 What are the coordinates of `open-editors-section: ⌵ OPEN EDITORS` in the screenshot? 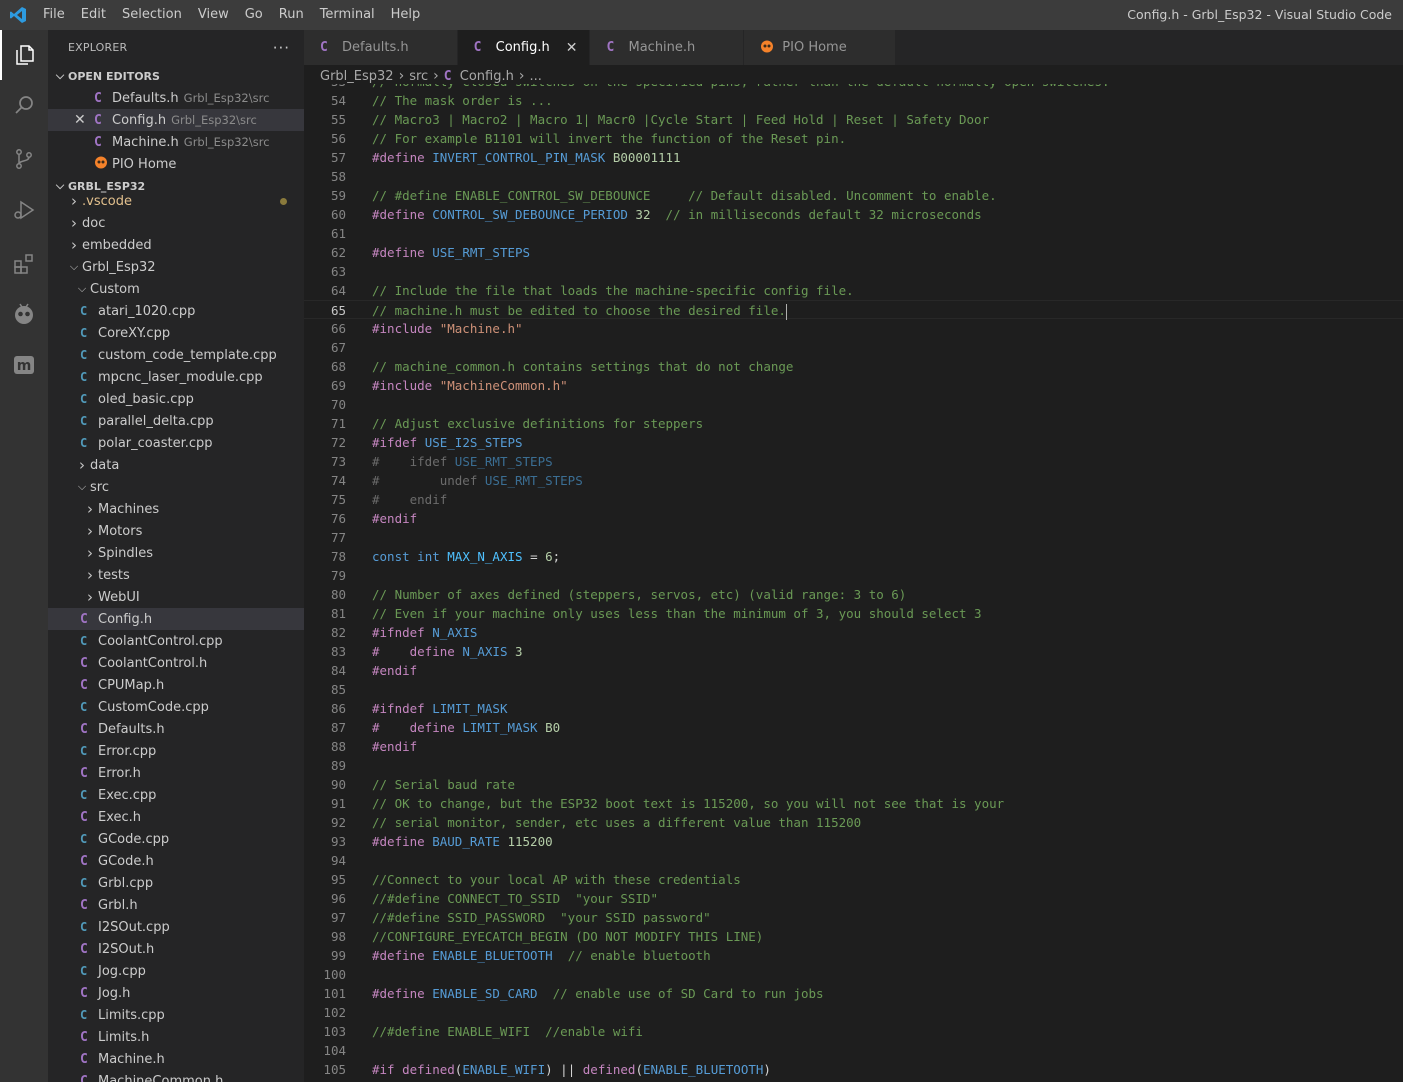 It's located at (176, 76).